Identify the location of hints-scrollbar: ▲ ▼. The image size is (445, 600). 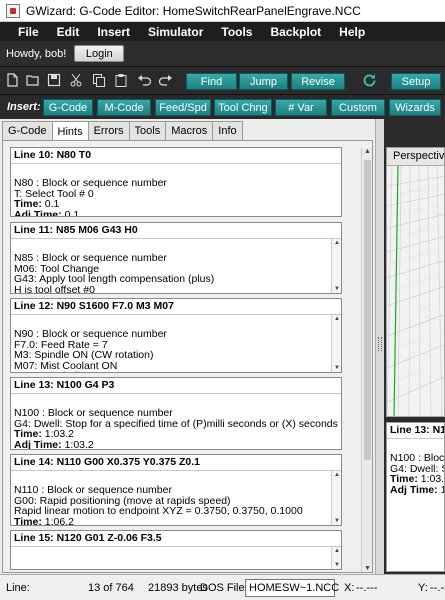
(366, 360).